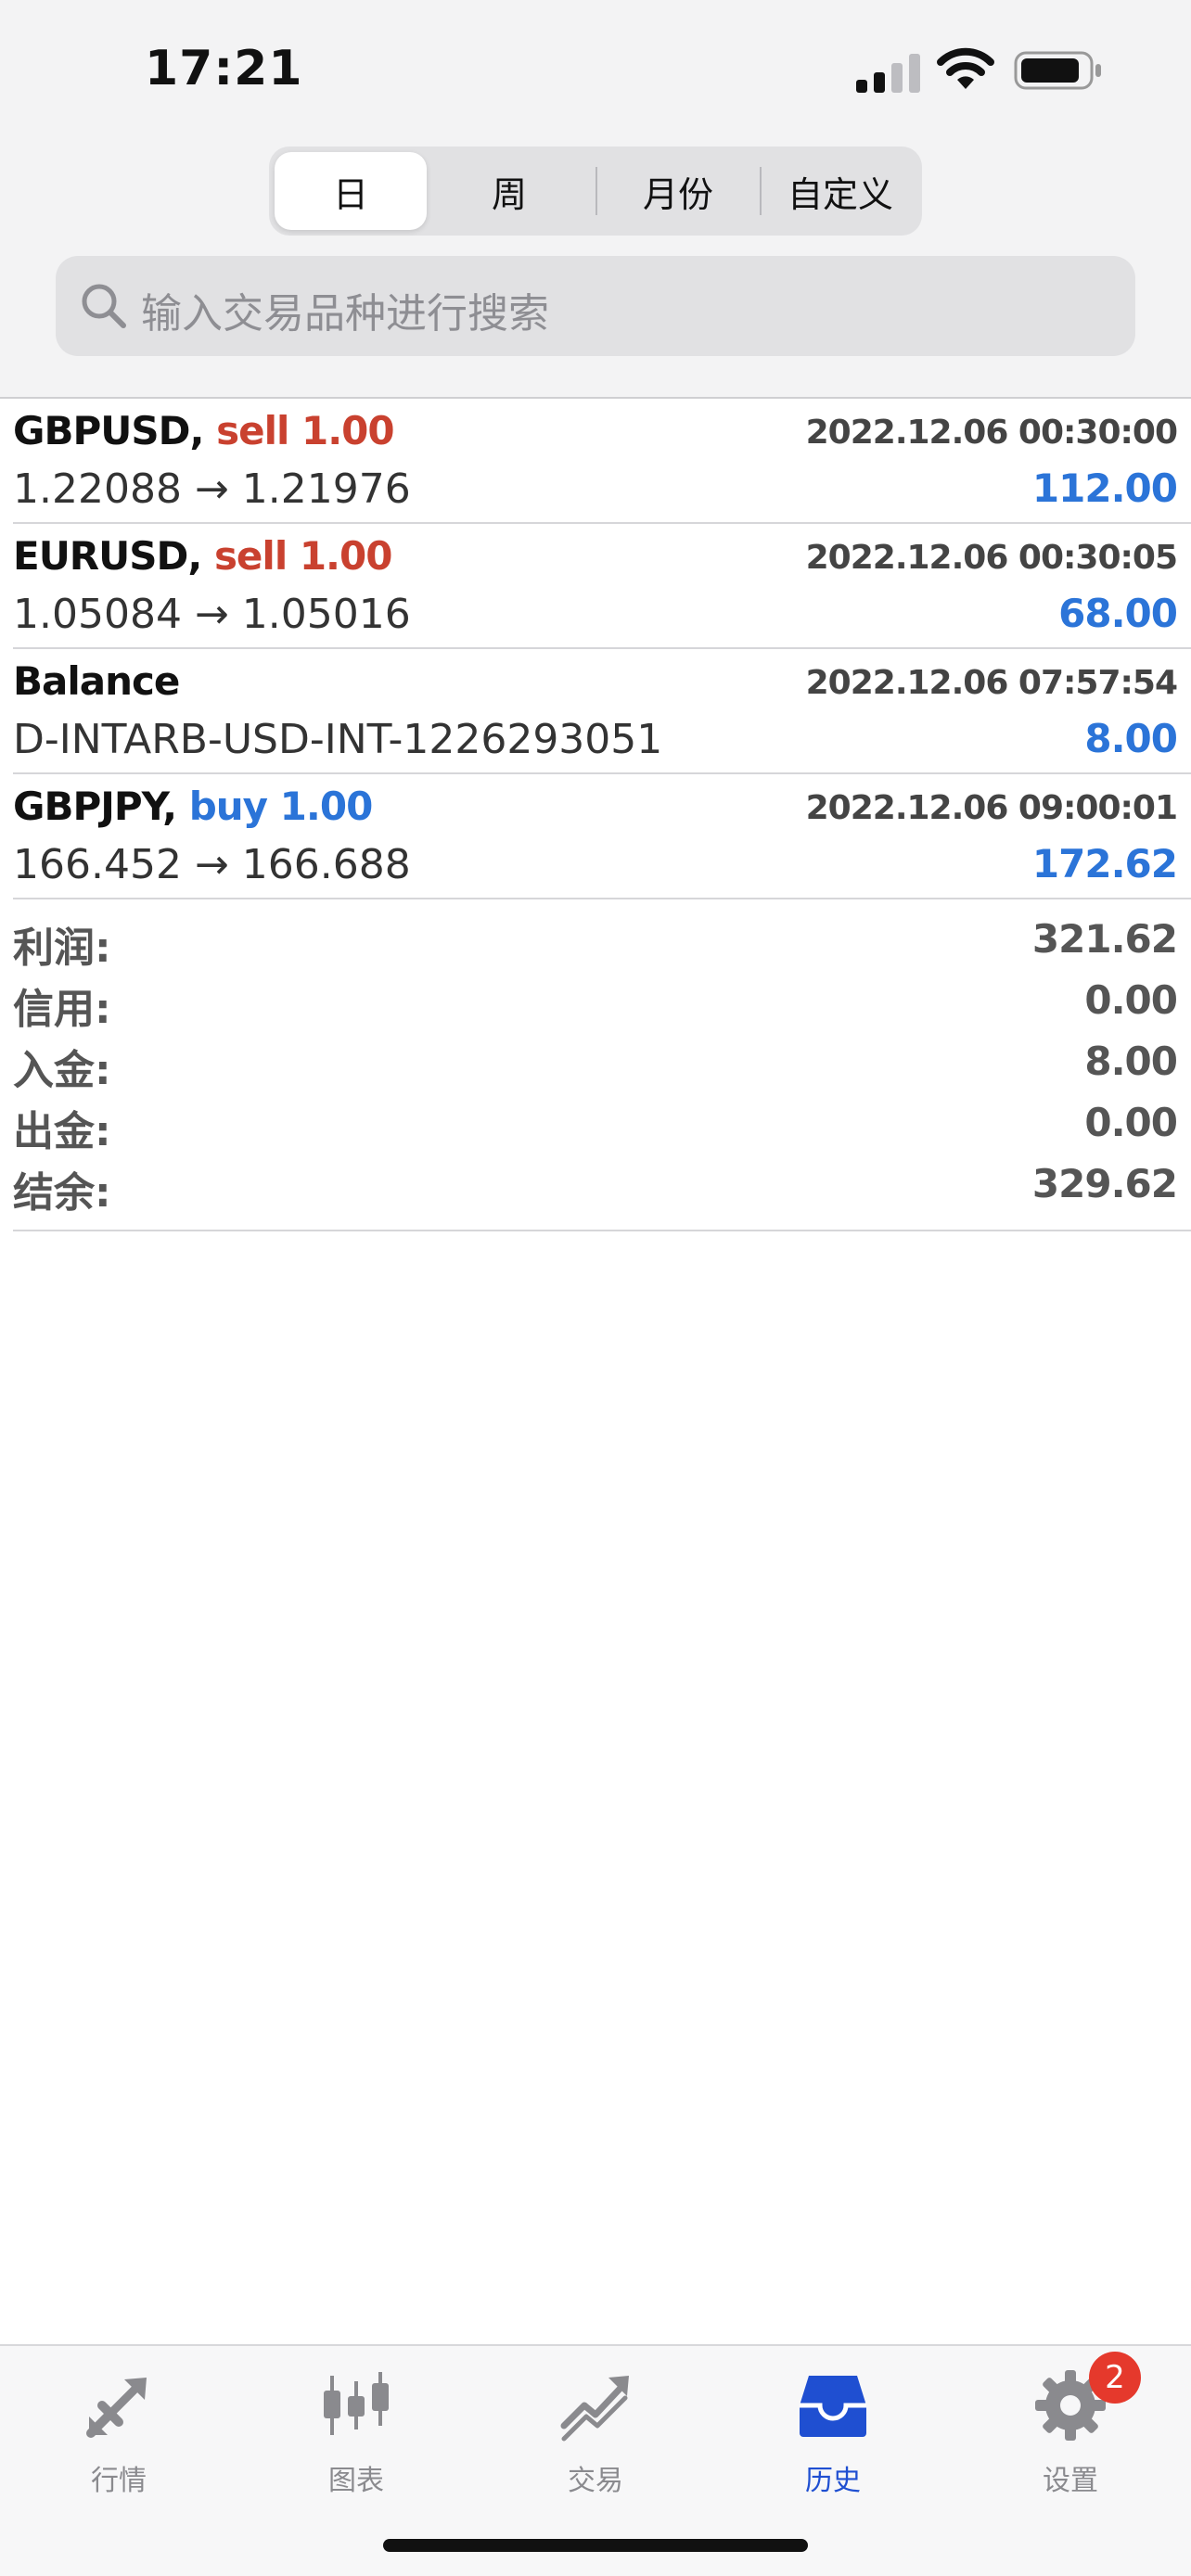 The image size is (1191, 2576). Describe the element at coordinates (62, 1010) in the screenshot. I see `summary-label: 信用:` at that location.